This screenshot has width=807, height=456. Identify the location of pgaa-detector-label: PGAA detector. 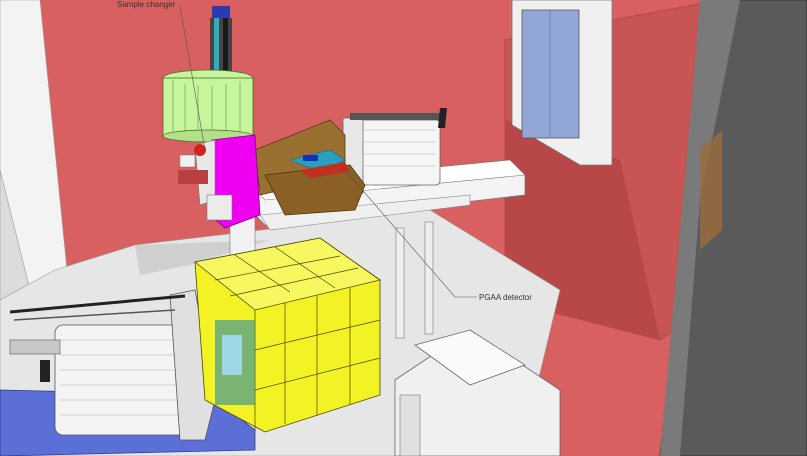
(505, 297).